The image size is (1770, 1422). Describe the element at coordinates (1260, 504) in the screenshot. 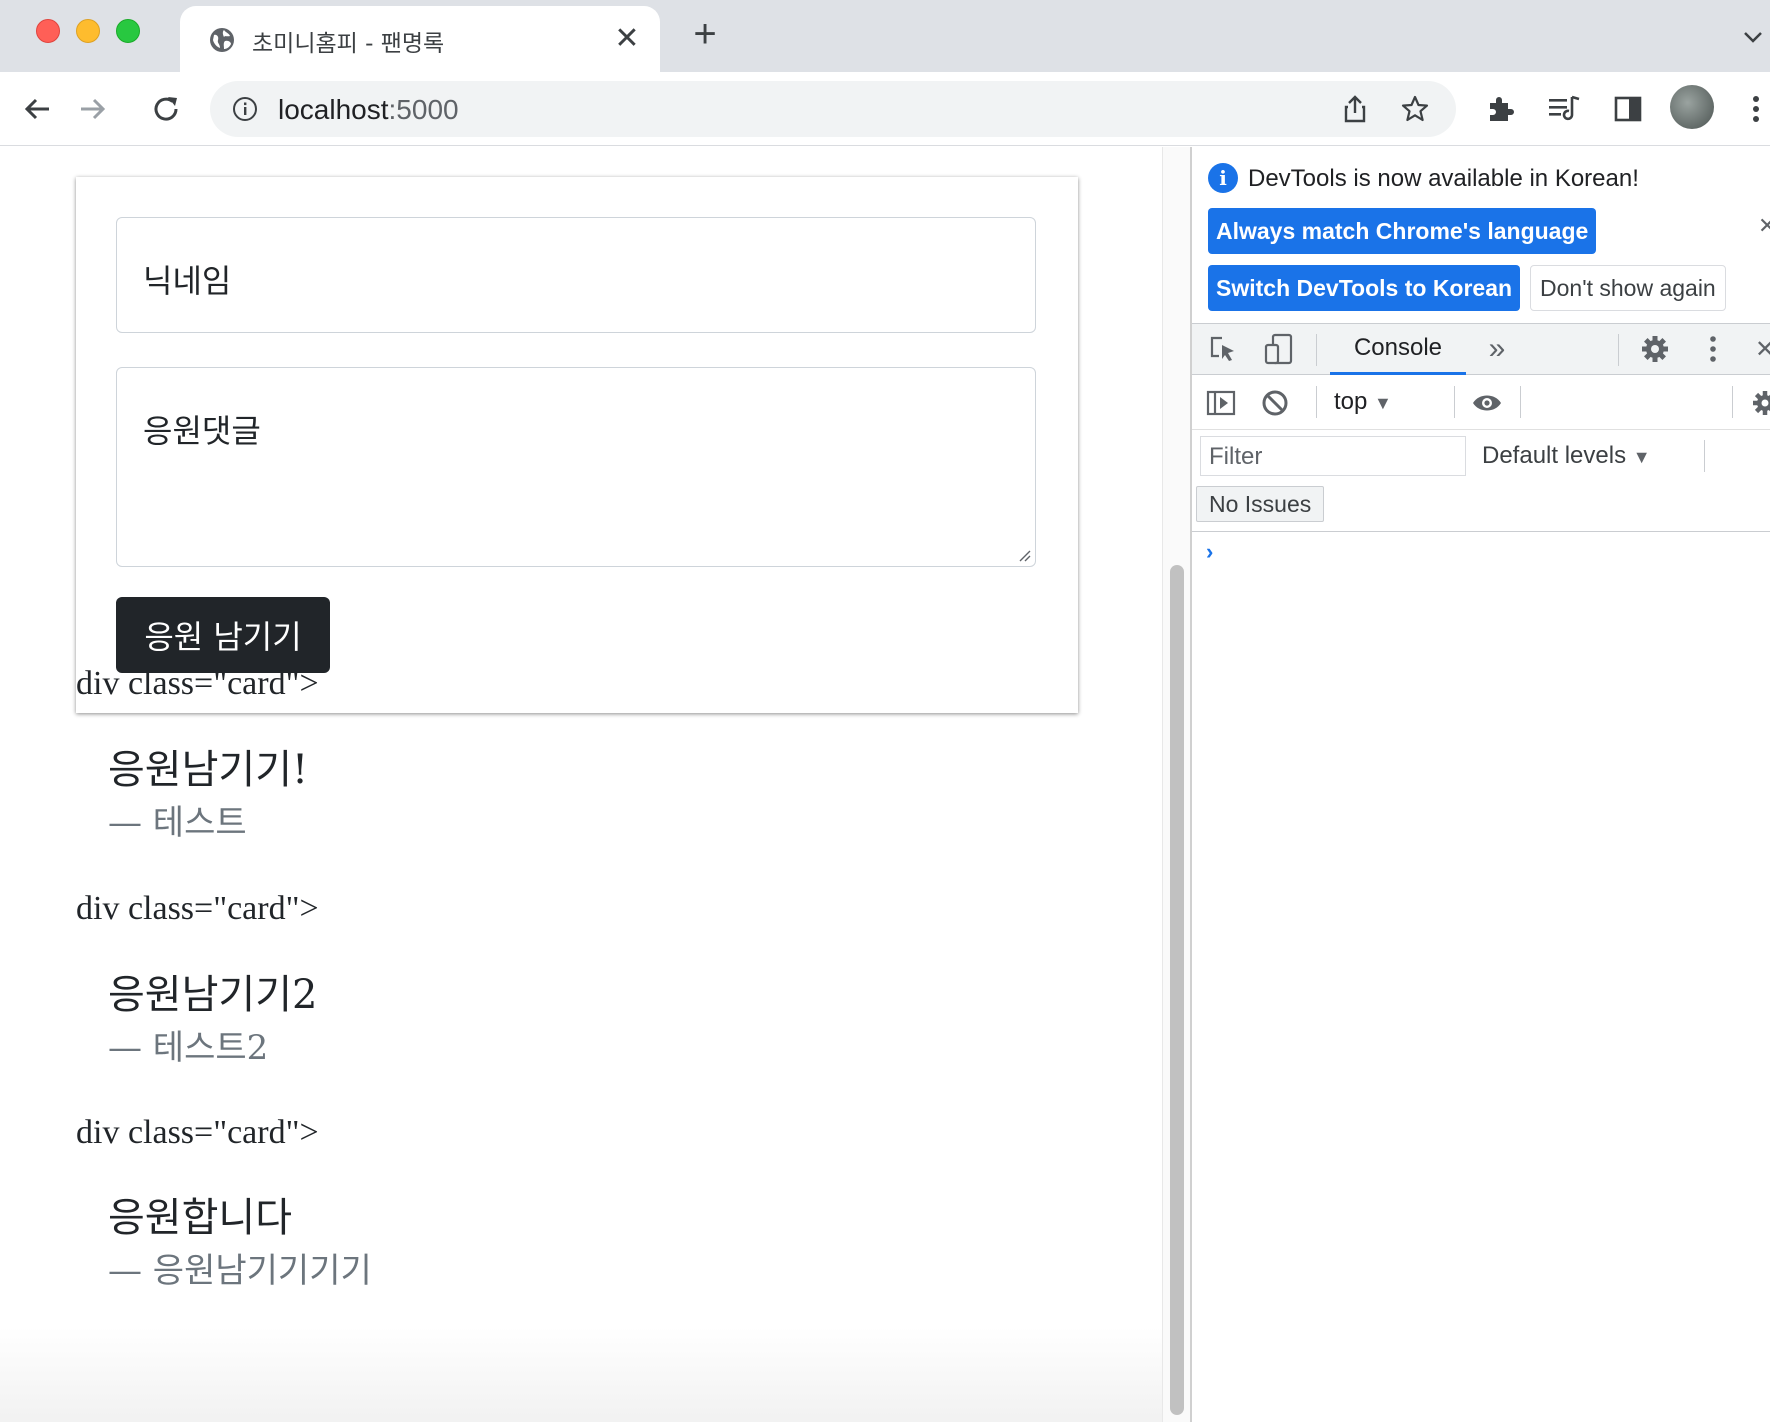

I see `no-issues-button: No Issues` at that location.